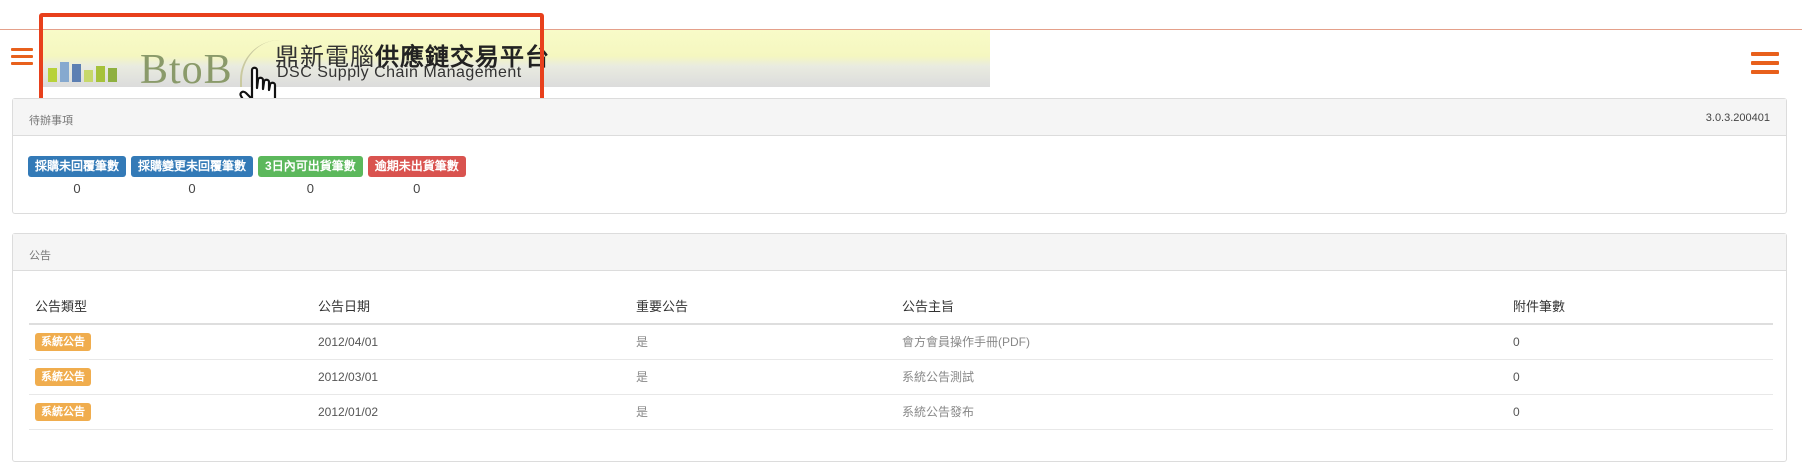  I want to click on stat-overdue-value: 0, so click(417, 188).